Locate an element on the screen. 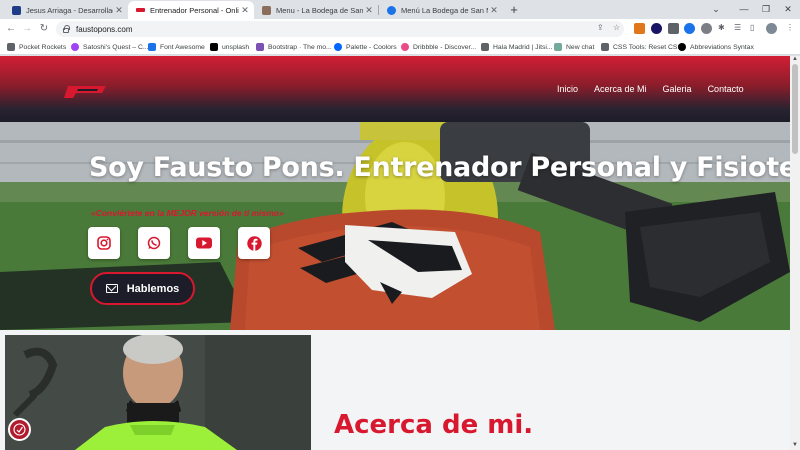 This screenshot has height=450, width=800. url-text: faustopons.com is located at coordinates (104, 29).